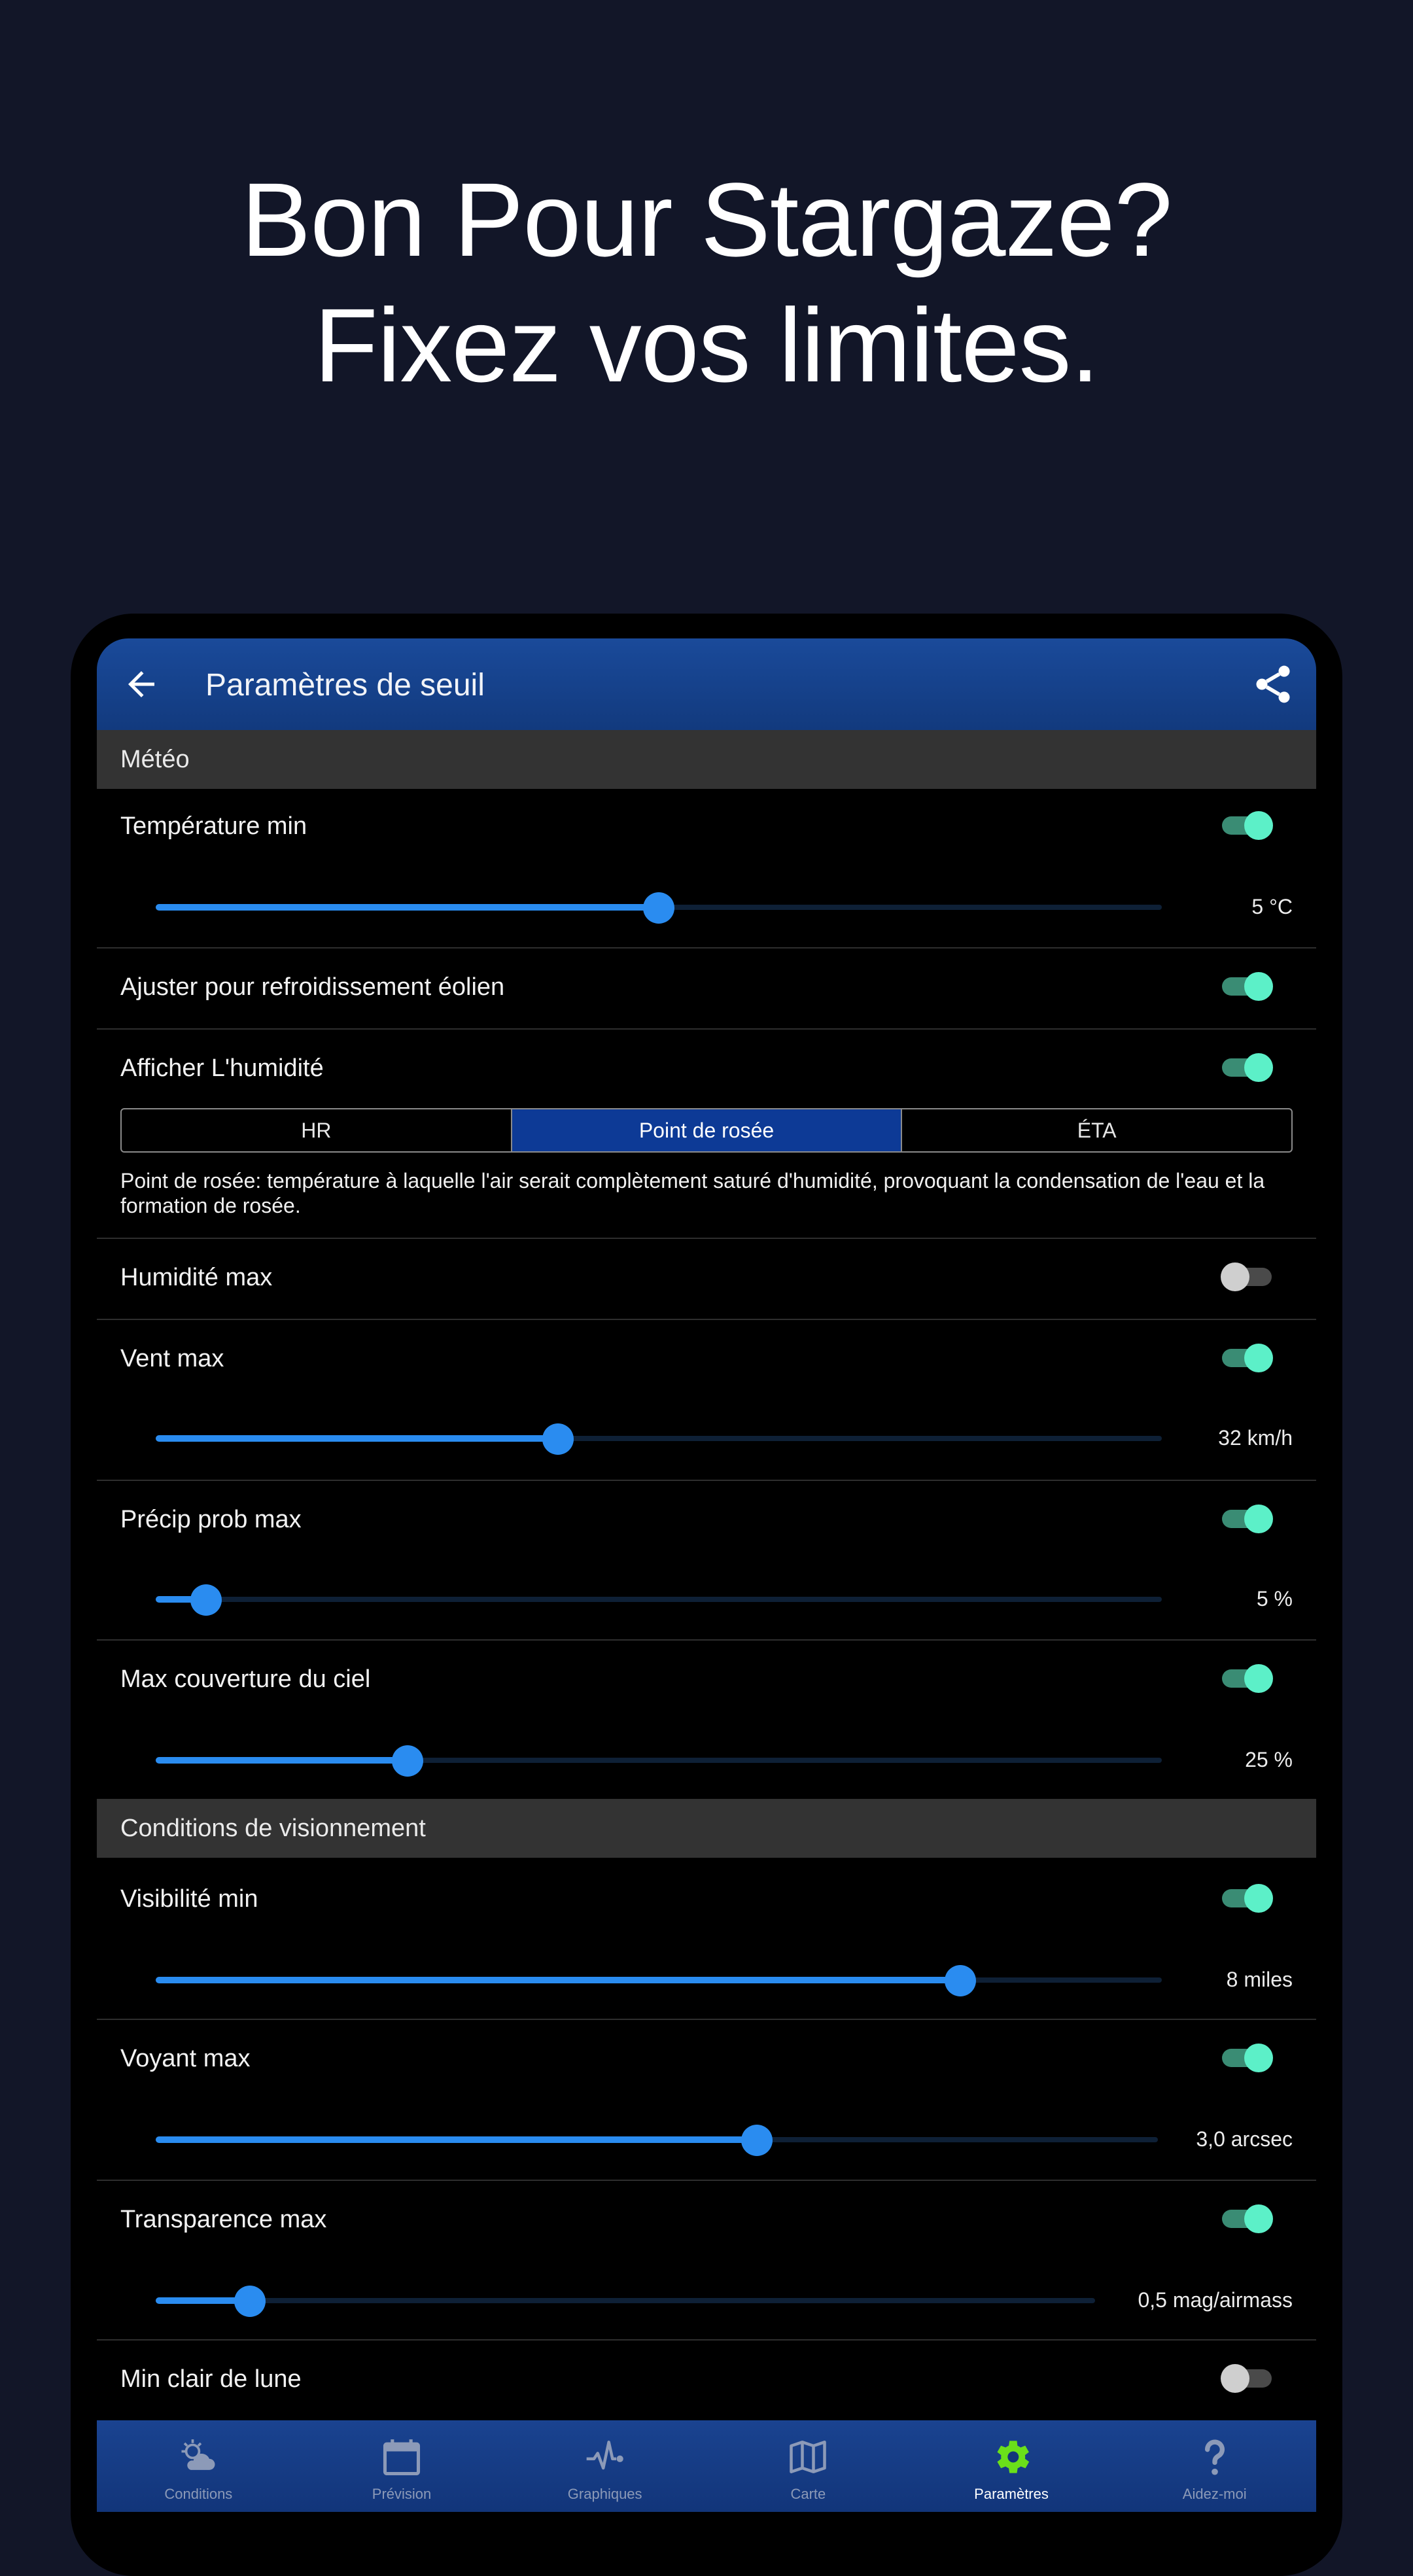 Image resolution: width=1413 pixels, height=2576 pixels. I want to click on row-label-cloud-max: Max couverture du ciel, so click(246, 1679).